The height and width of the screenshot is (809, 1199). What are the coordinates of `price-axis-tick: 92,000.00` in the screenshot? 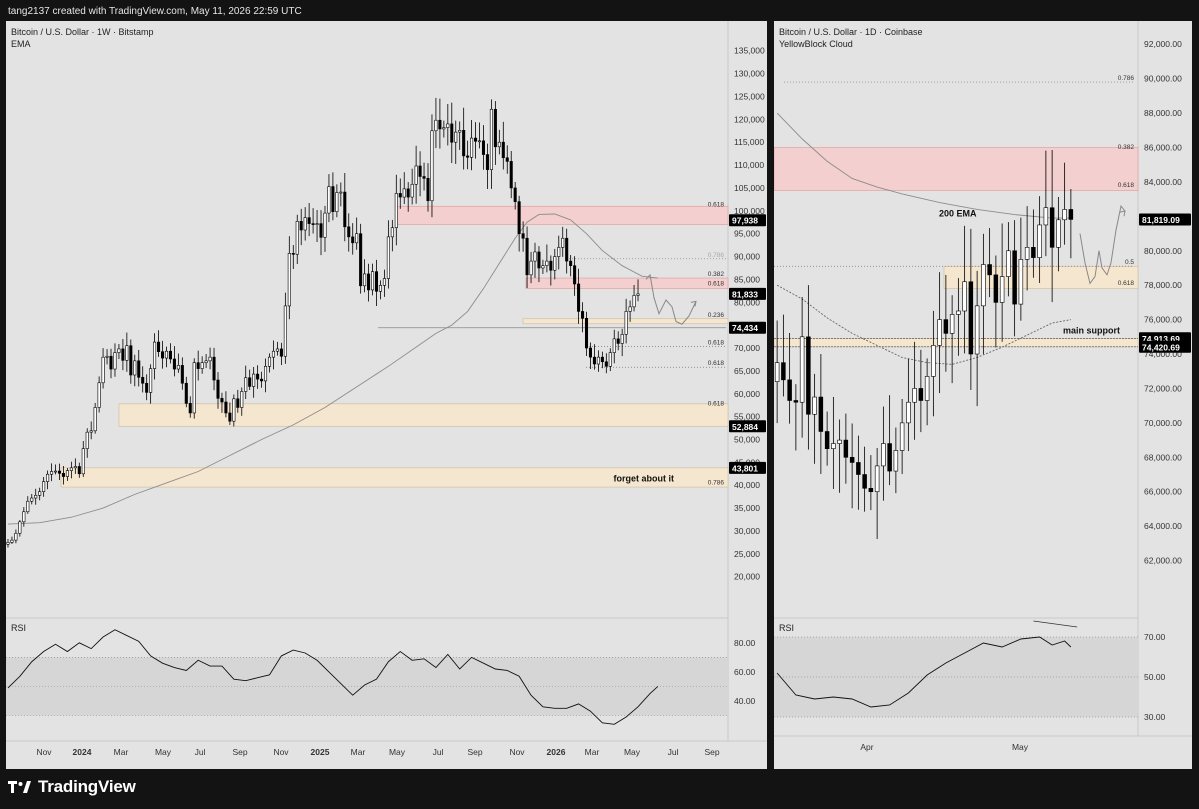 It's located at (1163, 44).